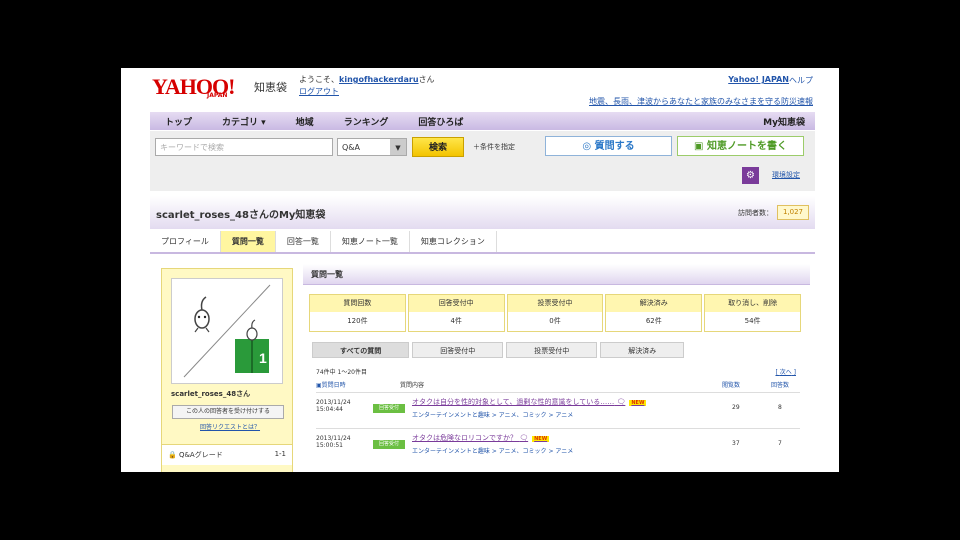 The width and height of the screenshot is (960, 540). I want to click on search-condition-link: ＋条件を指定, so click(494, 147).